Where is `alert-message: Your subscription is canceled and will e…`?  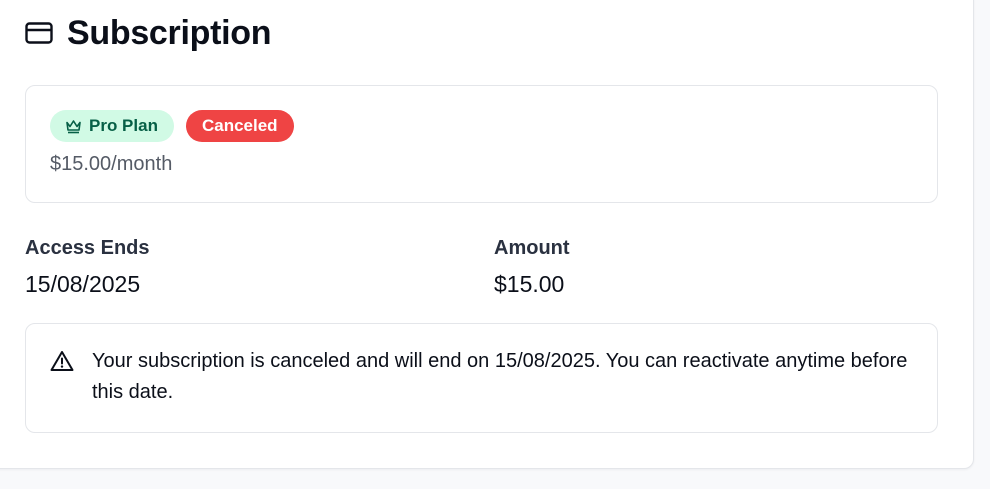 alert-message: Your subscription is canceled and will e… is located at coordinates (500, 376).